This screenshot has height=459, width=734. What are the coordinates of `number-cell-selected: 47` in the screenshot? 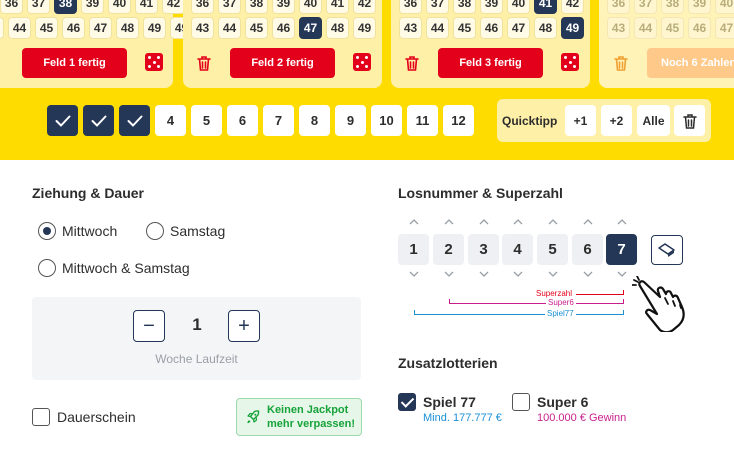 It's located at (310, 28).